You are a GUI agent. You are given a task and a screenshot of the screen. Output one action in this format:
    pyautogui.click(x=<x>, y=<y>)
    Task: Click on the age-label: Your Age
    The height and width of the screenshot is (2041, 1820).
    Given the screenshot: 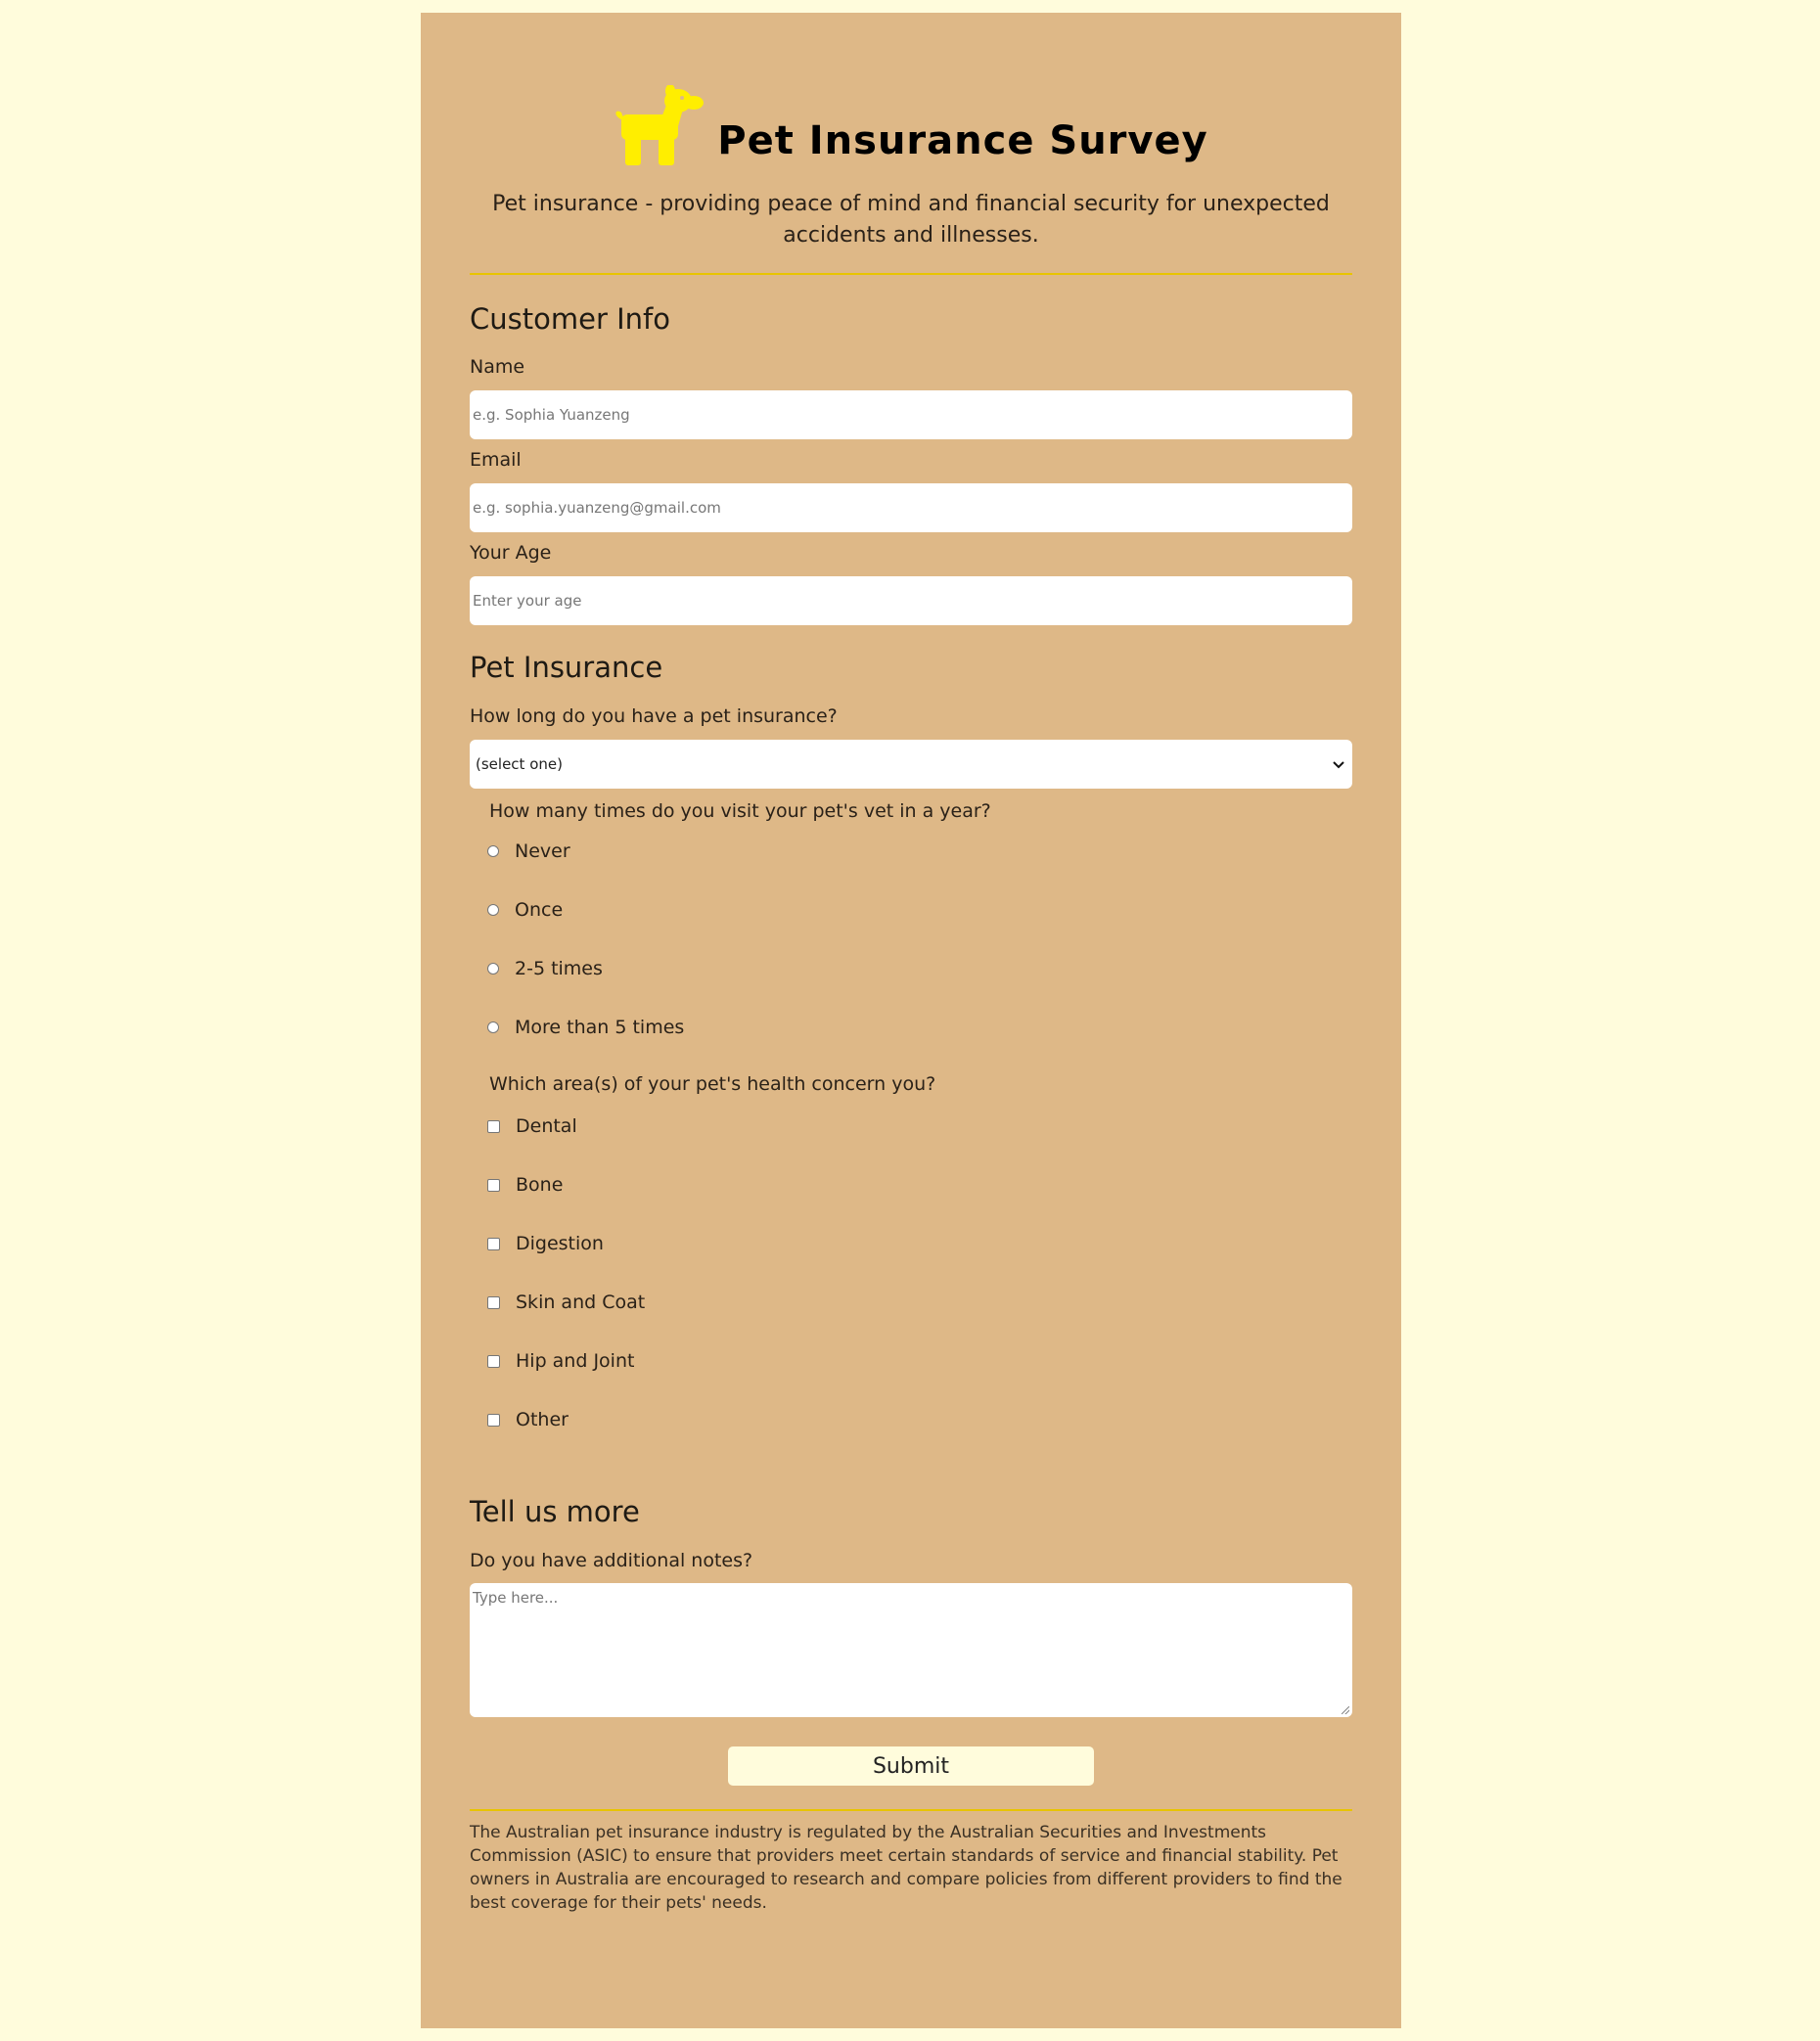 What is the action you would take?
    pyautogui.click(x=511, y=553)
    